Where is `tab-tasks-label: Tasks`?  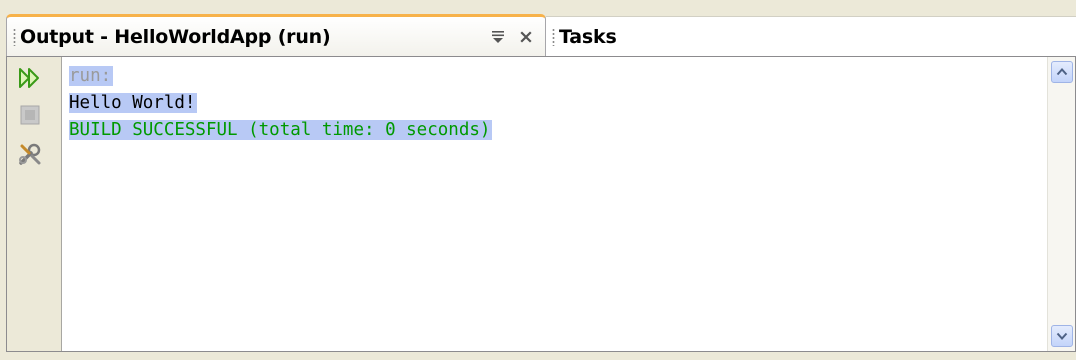
tab-tasks-label: Tasks is located at coordinates (588, 36).